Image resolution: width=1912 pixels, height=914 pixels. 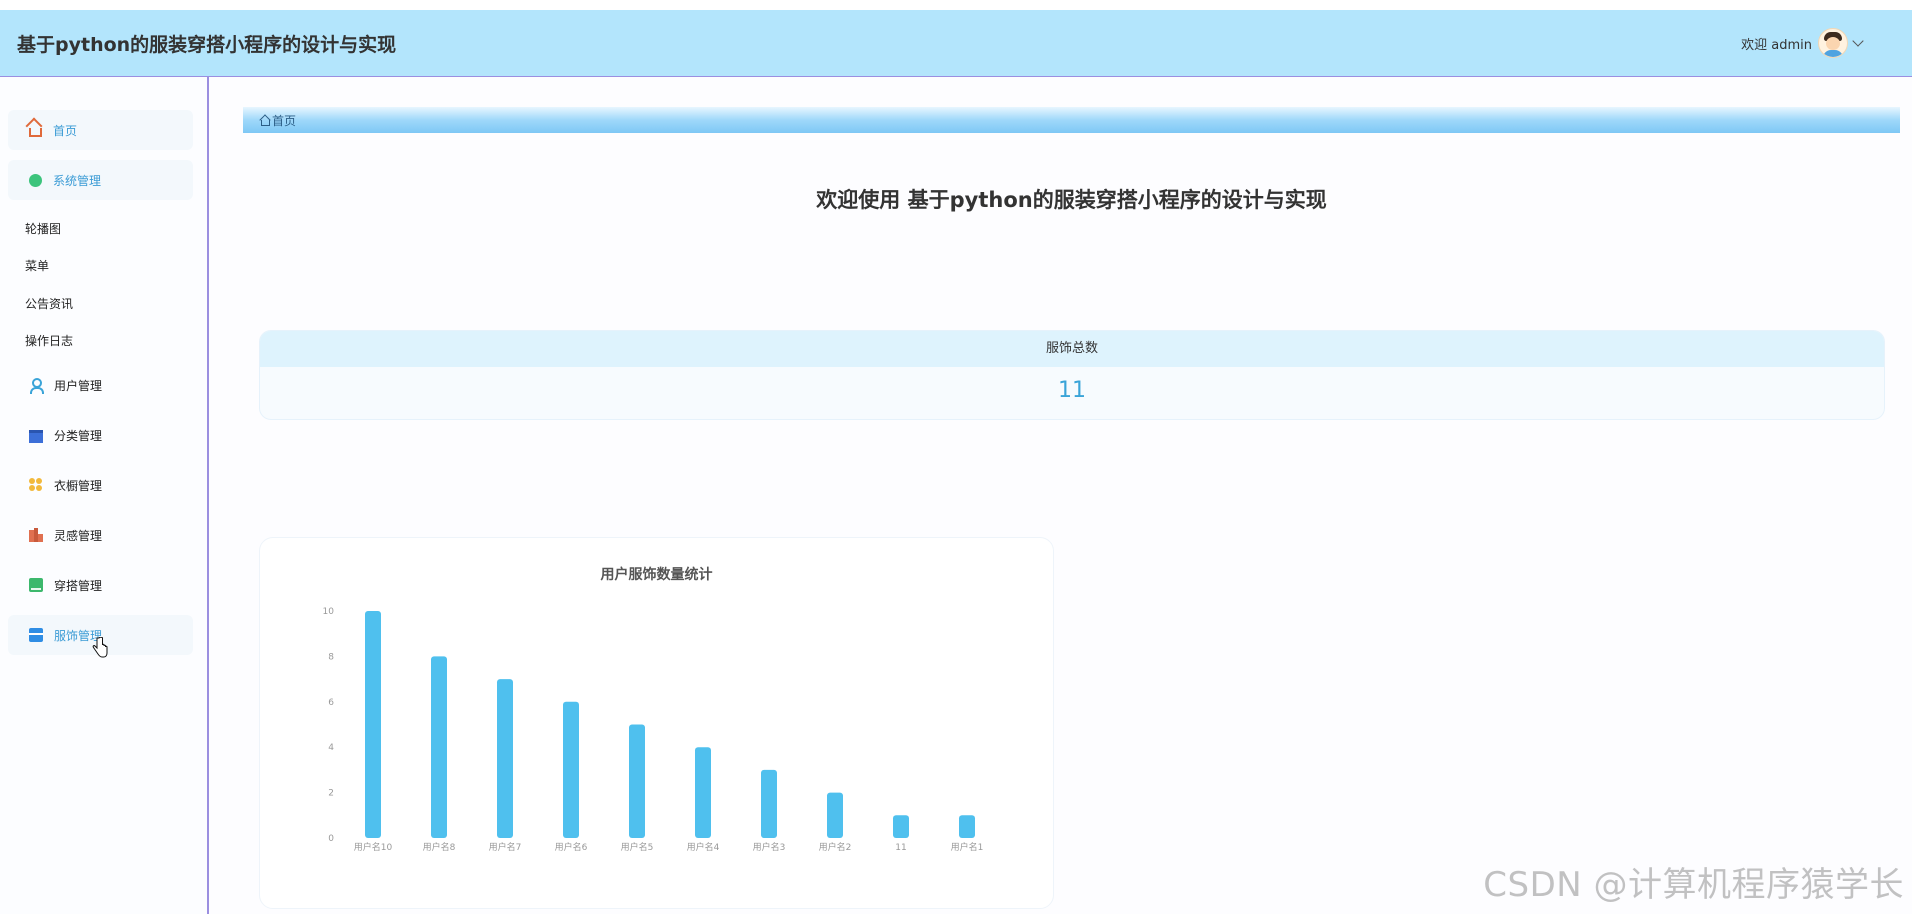 I want to click on sidebar-item-home: 首页, so click(x=100, y=130).